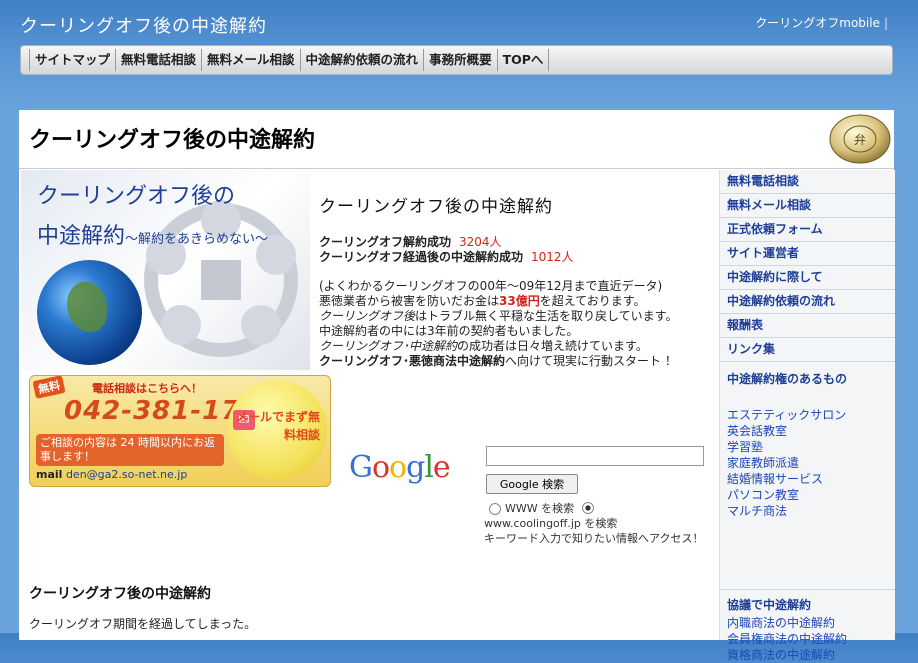  Describe the element at coordinates (480, 242) in the screenshot. I see `stat-cooling-off-value: 3204人` at that location.